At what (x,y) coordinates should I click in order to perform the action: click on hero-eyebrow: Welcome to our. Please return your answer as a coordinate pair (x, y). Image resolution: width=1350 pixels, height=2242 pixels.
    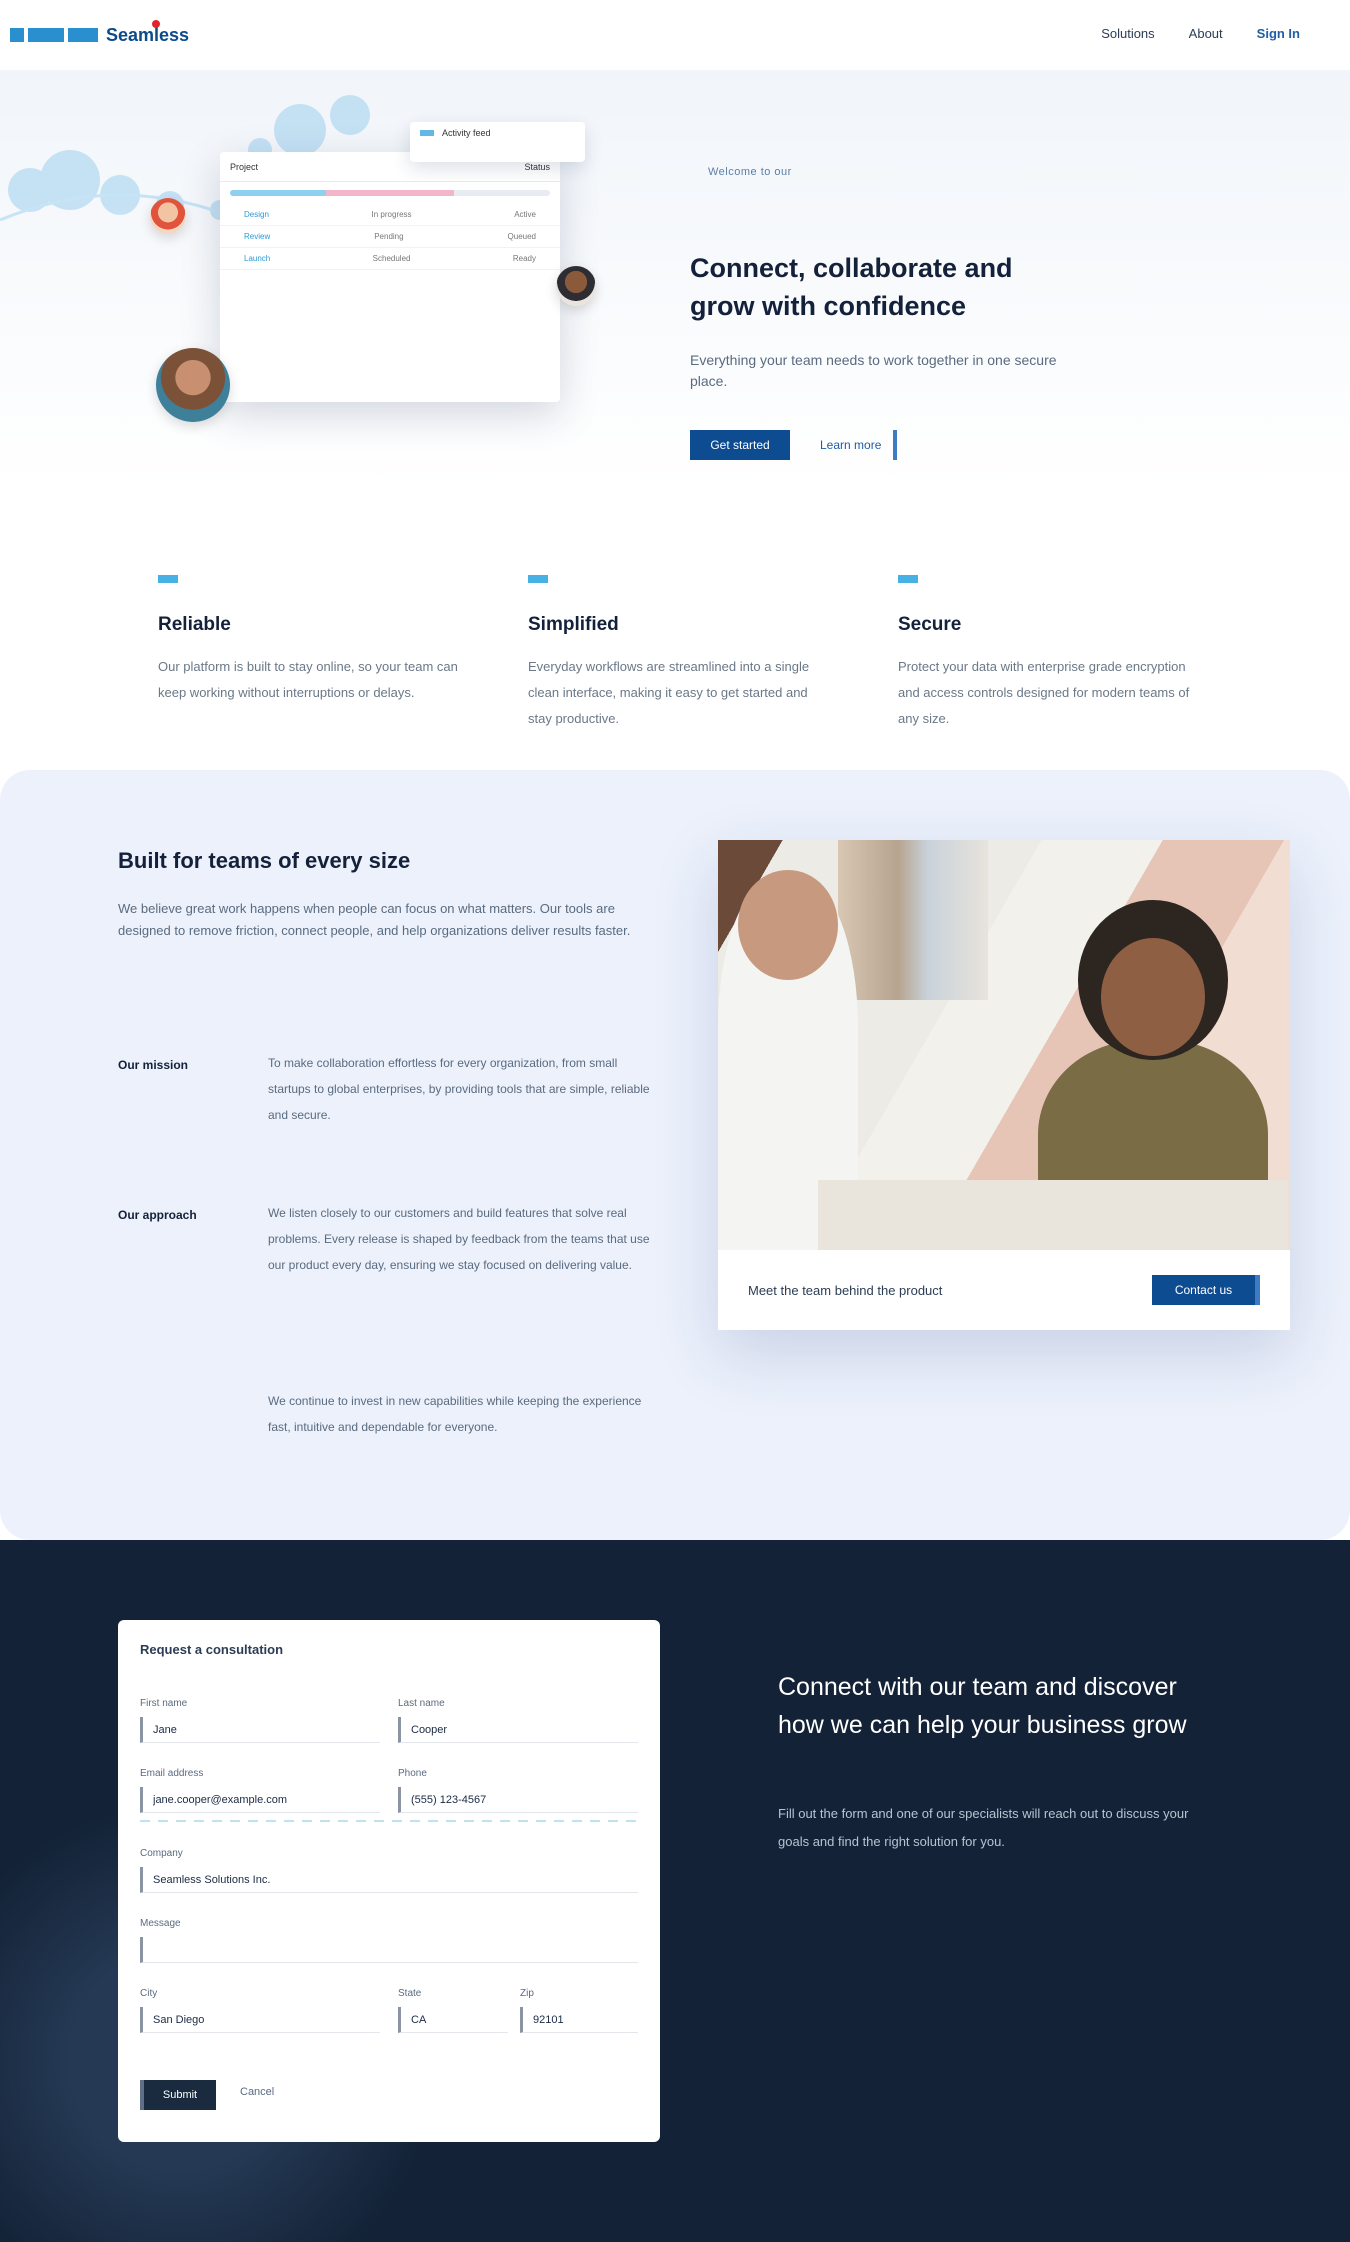
    Looking at the image, I should click on (750, 172).